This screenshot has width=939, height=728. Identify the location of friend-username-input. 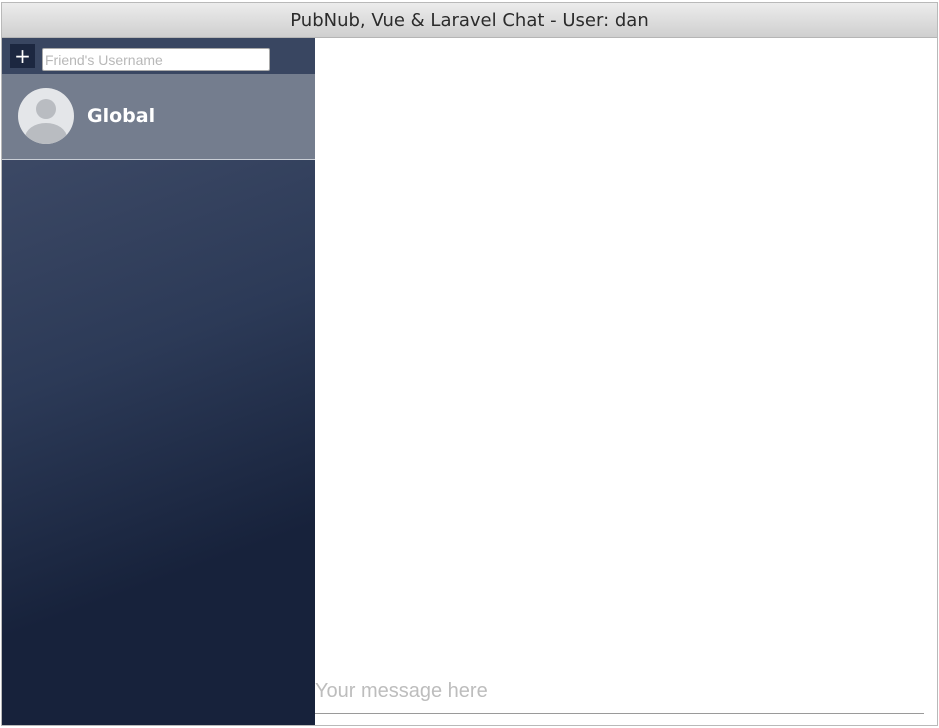
(156, 59).